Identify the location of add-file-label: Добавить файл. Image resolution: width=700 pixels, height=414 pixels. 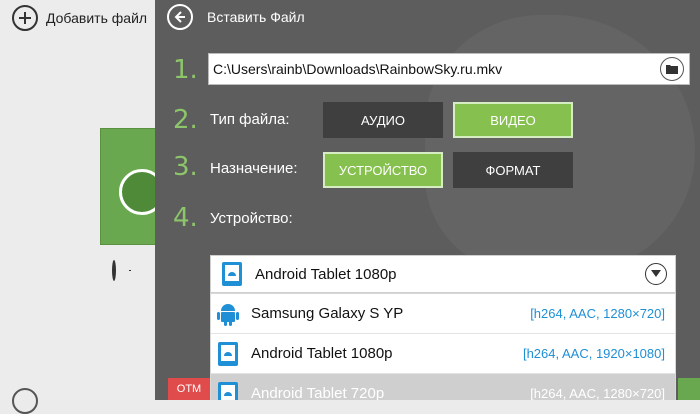
(97, 18).